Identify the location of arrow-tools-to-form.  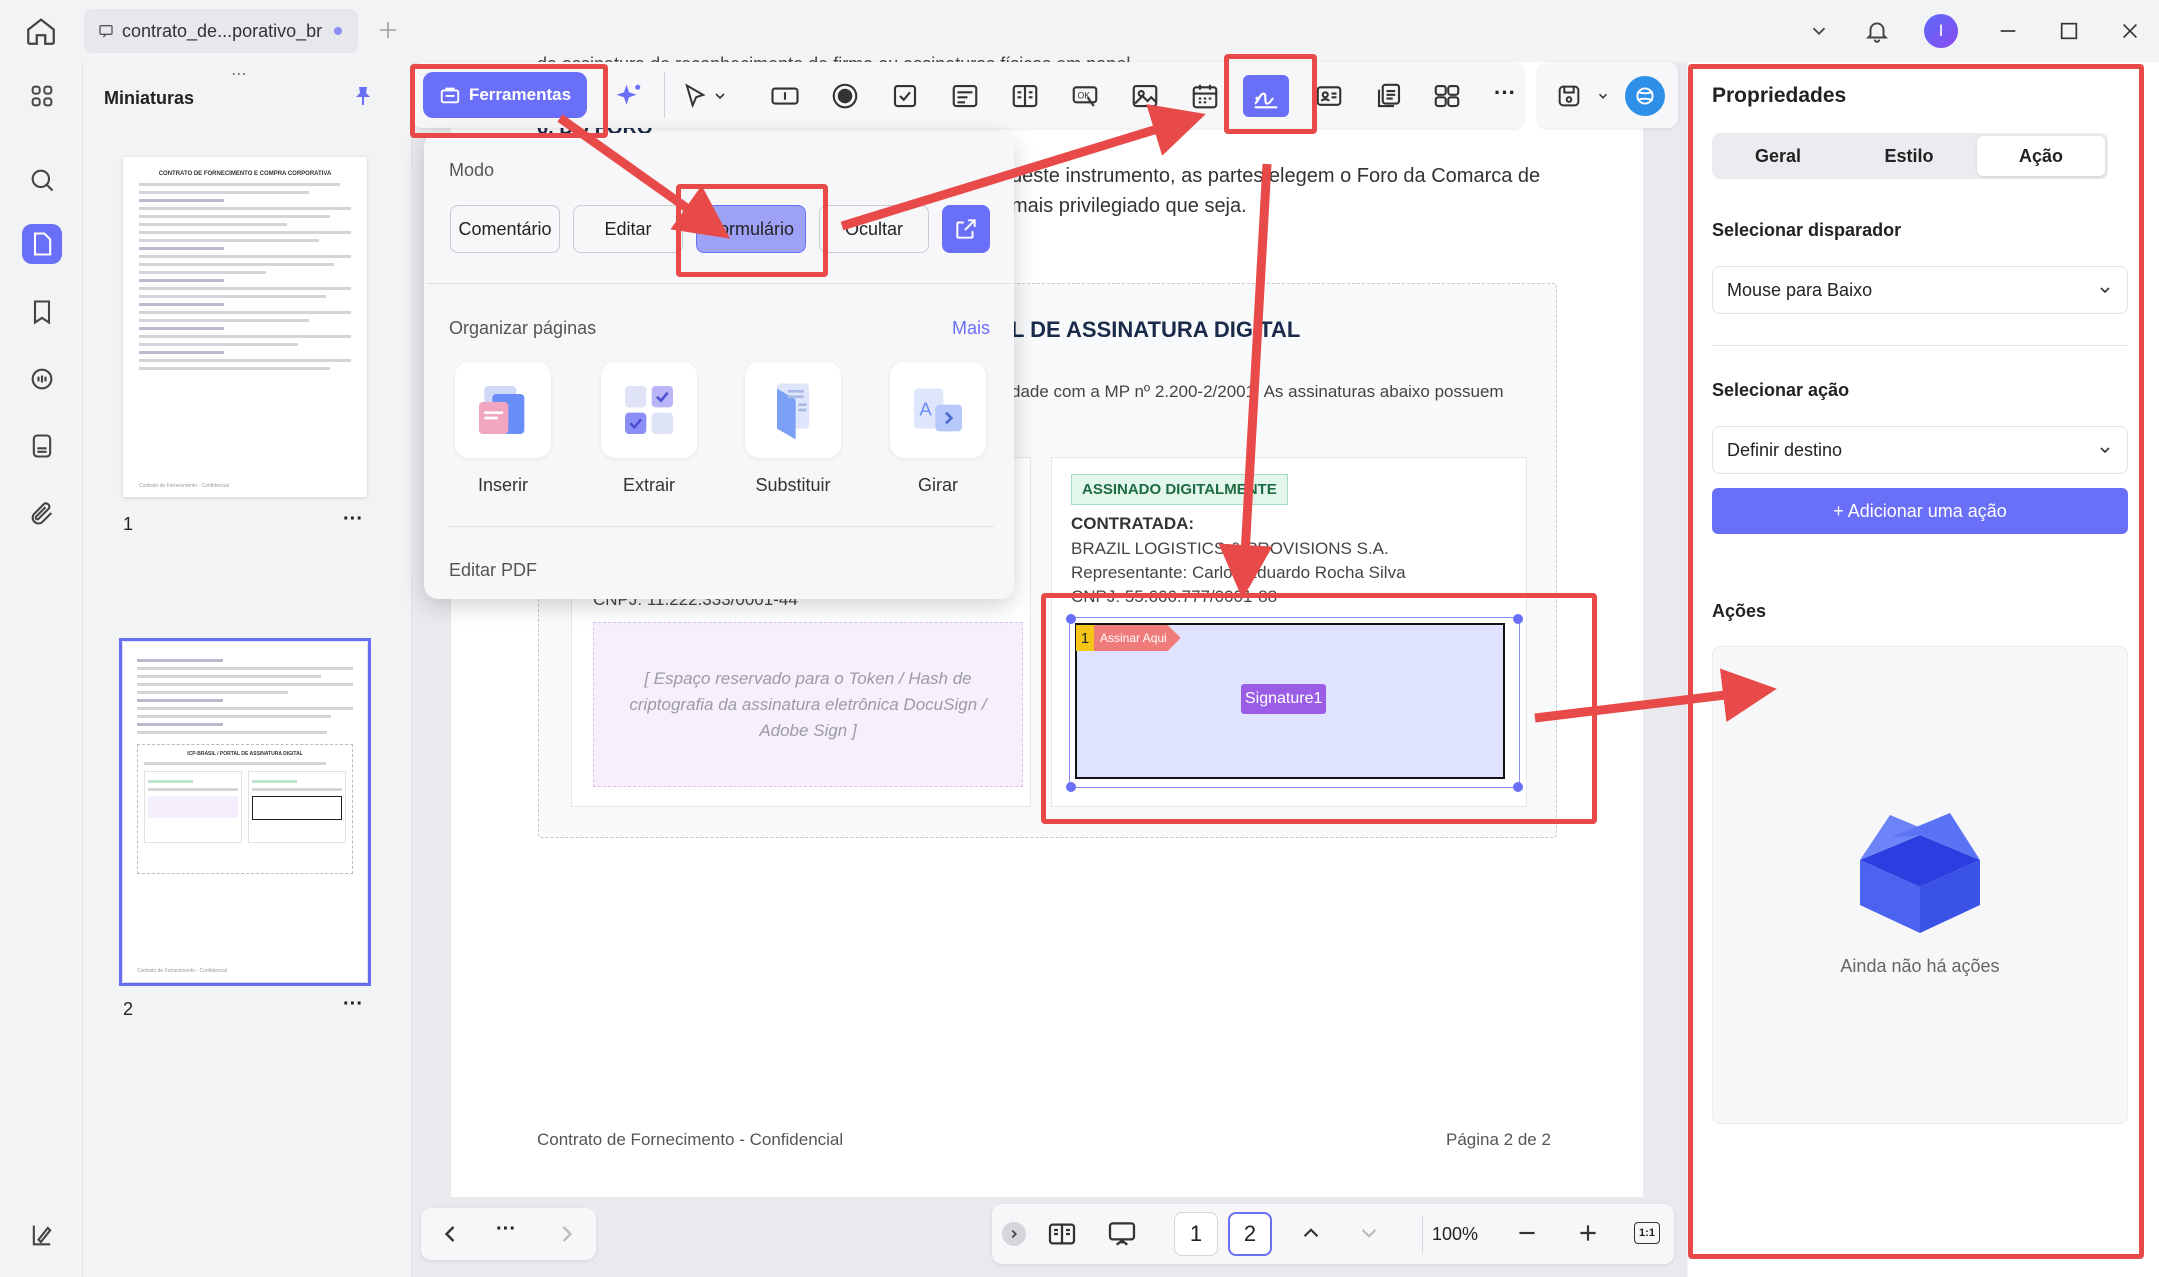
(644, 176).